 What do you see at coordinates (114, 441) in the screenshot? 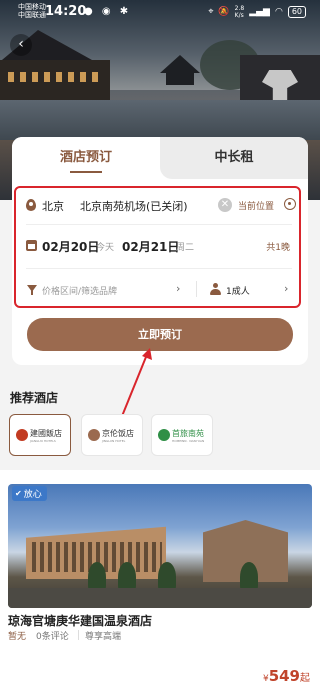
I see `brand-subtitle: JINGLUN HOTEL` at bounding box center [114, 441].